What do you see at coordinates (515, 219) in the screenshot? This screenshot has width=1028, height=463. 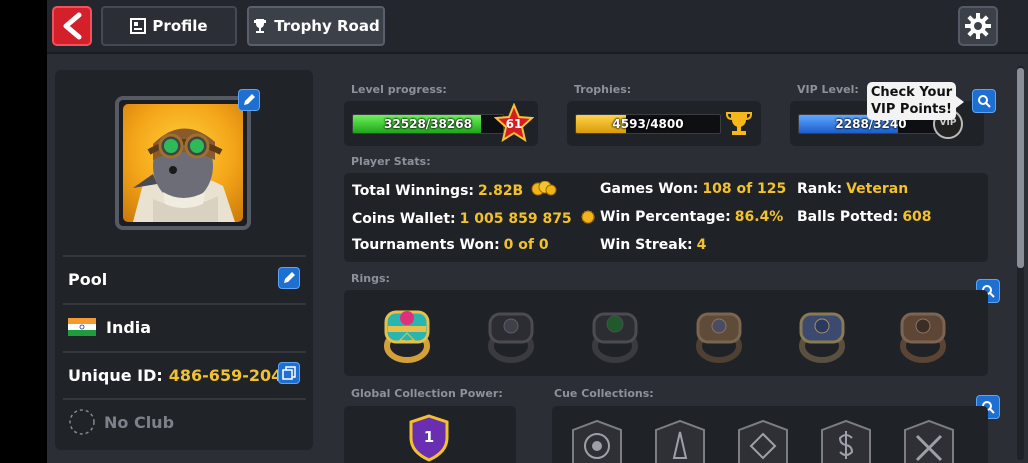 I see `coins-wallet-value: 1 005 859 875` at bounding box center [515, 219].